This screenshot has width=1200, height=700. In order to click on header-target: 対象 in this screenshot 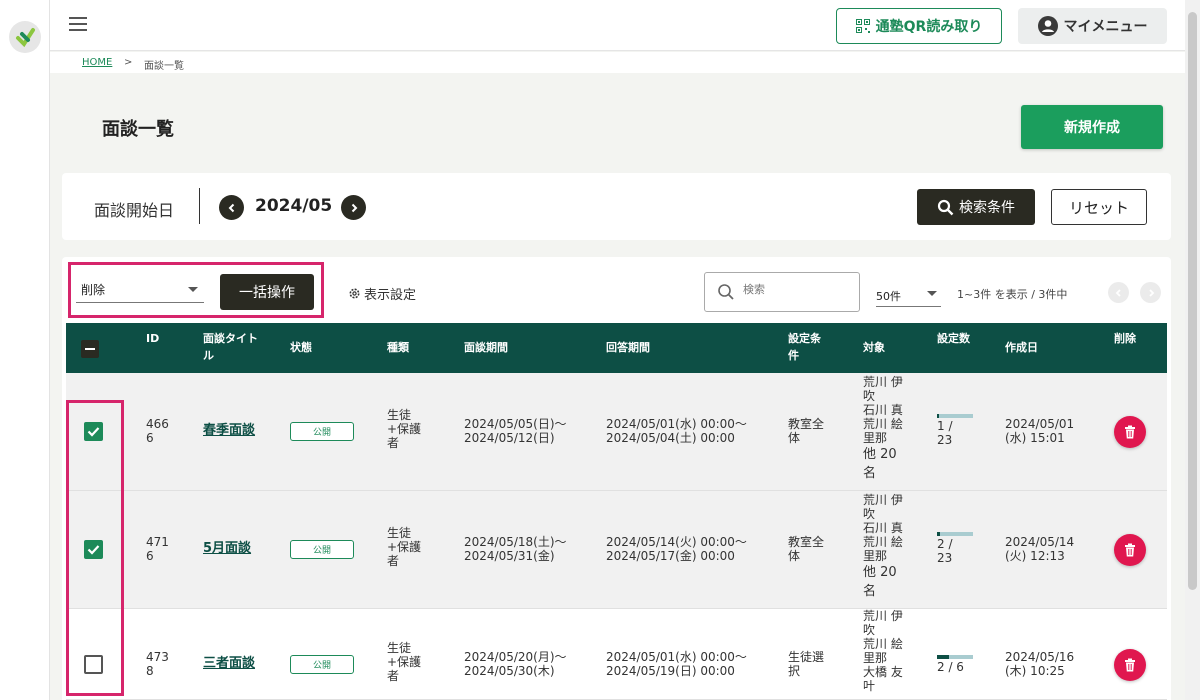, I will do `click(874, 347)`.